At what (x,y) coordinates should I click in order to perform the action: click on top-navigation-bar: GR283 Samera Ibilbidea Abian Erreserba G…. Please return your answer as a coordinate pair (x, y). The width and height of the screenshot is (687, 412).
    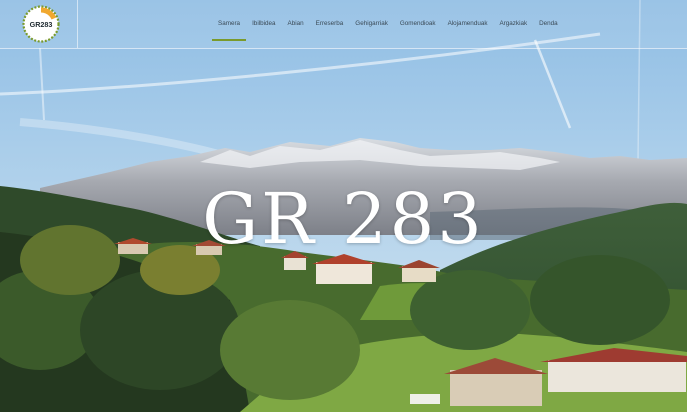
    Looking at the image, I should click on (343, 24).